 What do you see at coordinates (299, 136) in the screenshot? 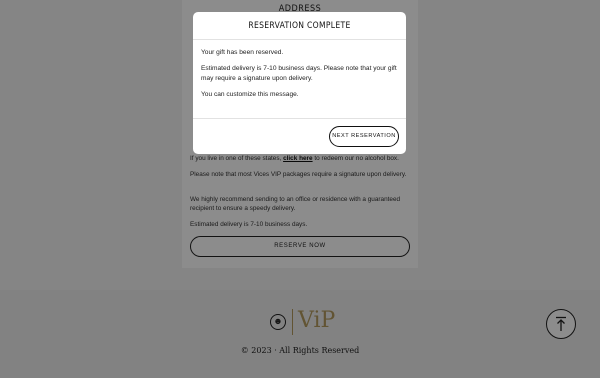
I see `modal-footer: NEXT RESERVATION` at bounding box center [299, 136].